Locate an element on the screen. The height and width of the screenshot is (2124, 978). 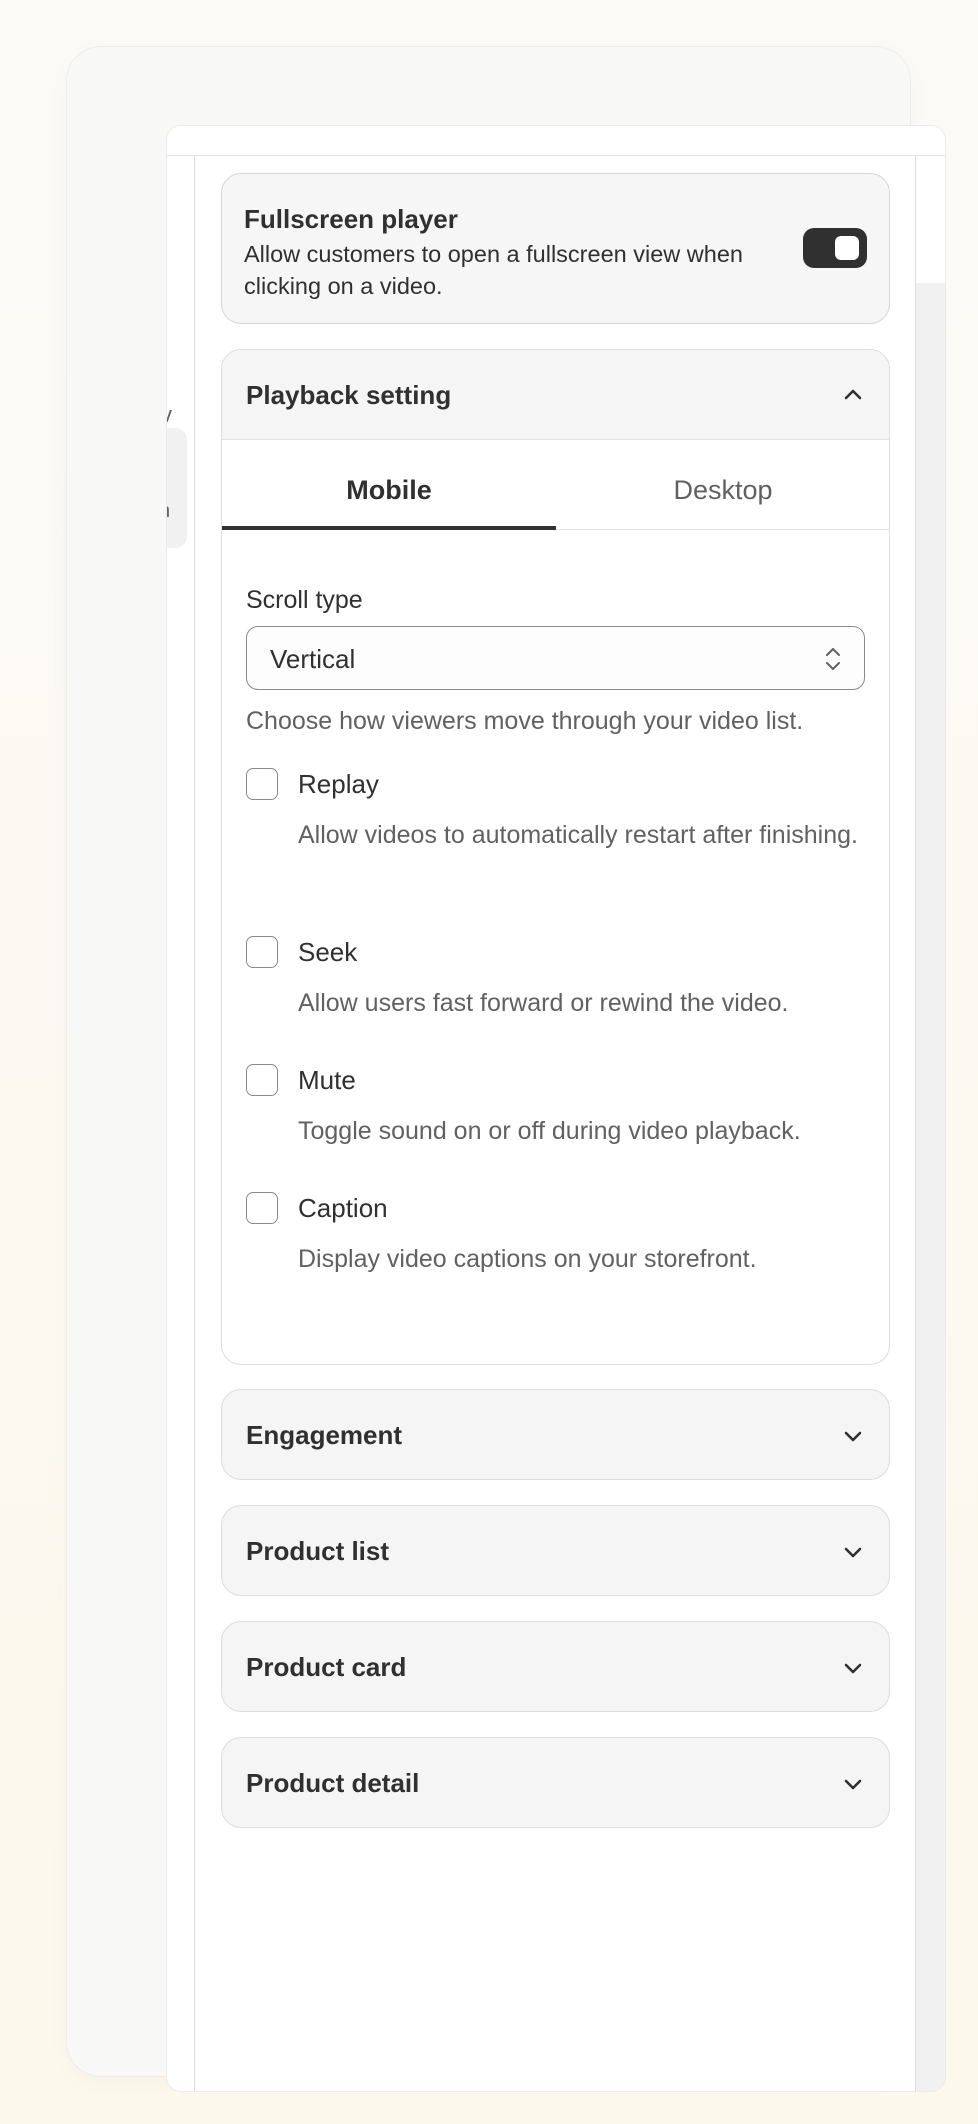
fullscreen-player-title: Fullscreen player is located at coordinates (351, 219).